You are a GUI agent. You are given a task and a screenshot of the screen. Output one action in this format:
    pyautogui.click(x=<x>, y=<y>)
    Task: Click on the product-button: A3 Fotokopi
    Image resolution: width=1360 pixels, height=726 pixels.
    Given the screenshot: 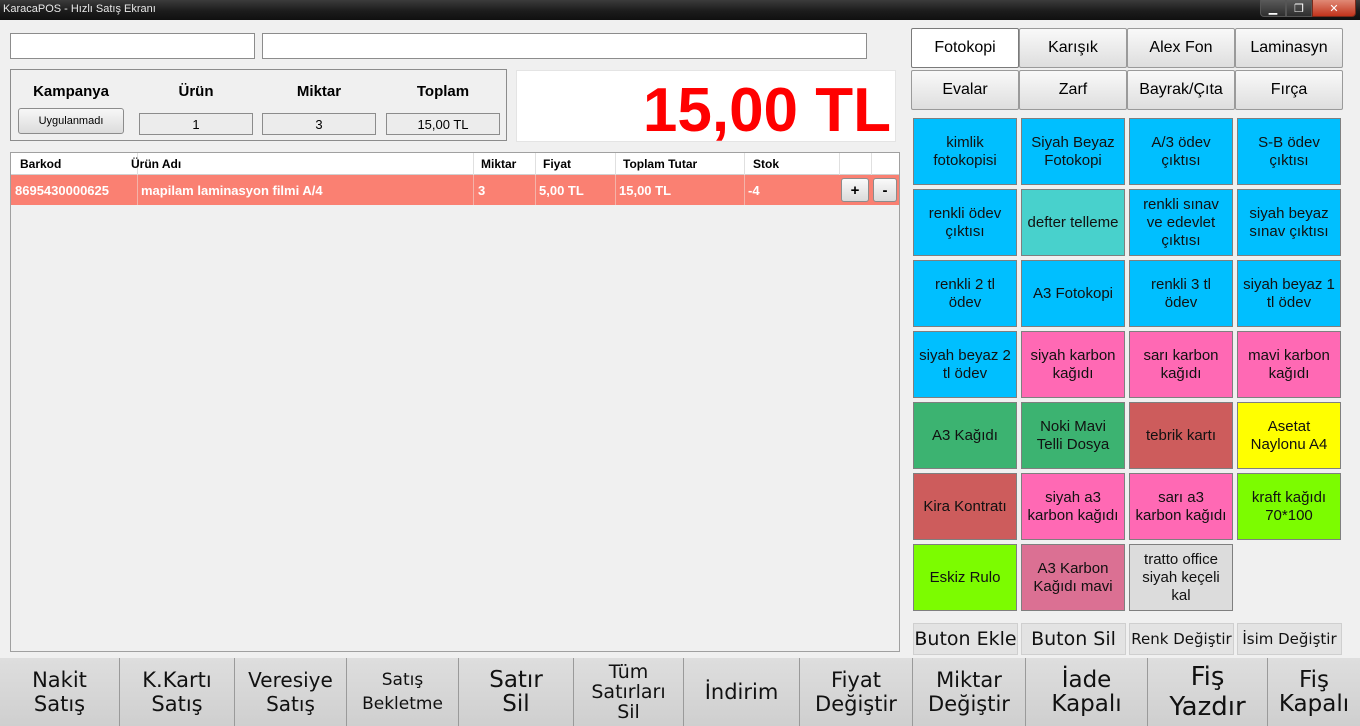 What is the action you would take?
    pyautogui.click(x=1073, y=293)
    